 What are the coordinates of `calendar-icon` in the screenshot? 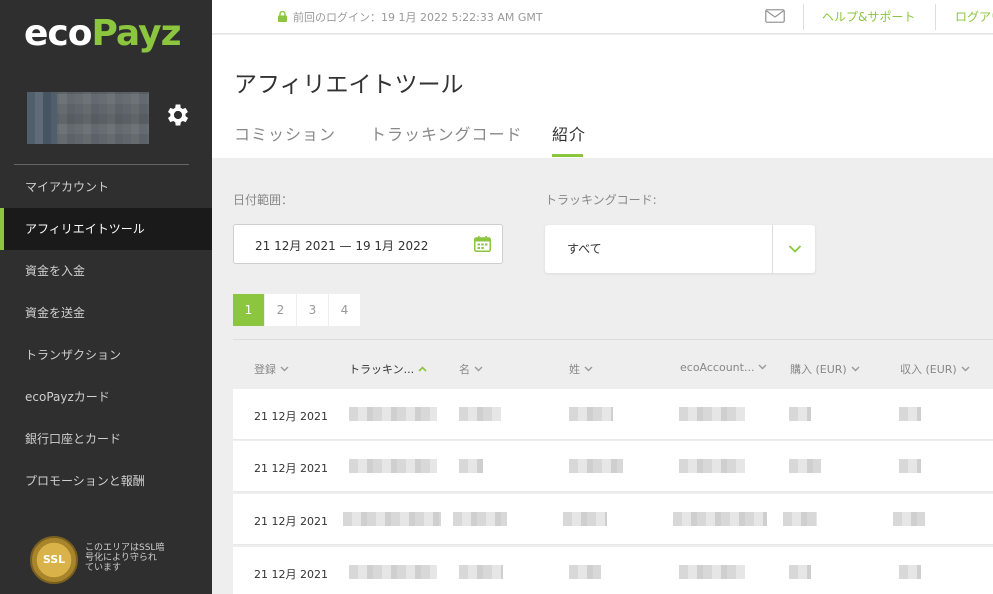 It's located at (482, 244).